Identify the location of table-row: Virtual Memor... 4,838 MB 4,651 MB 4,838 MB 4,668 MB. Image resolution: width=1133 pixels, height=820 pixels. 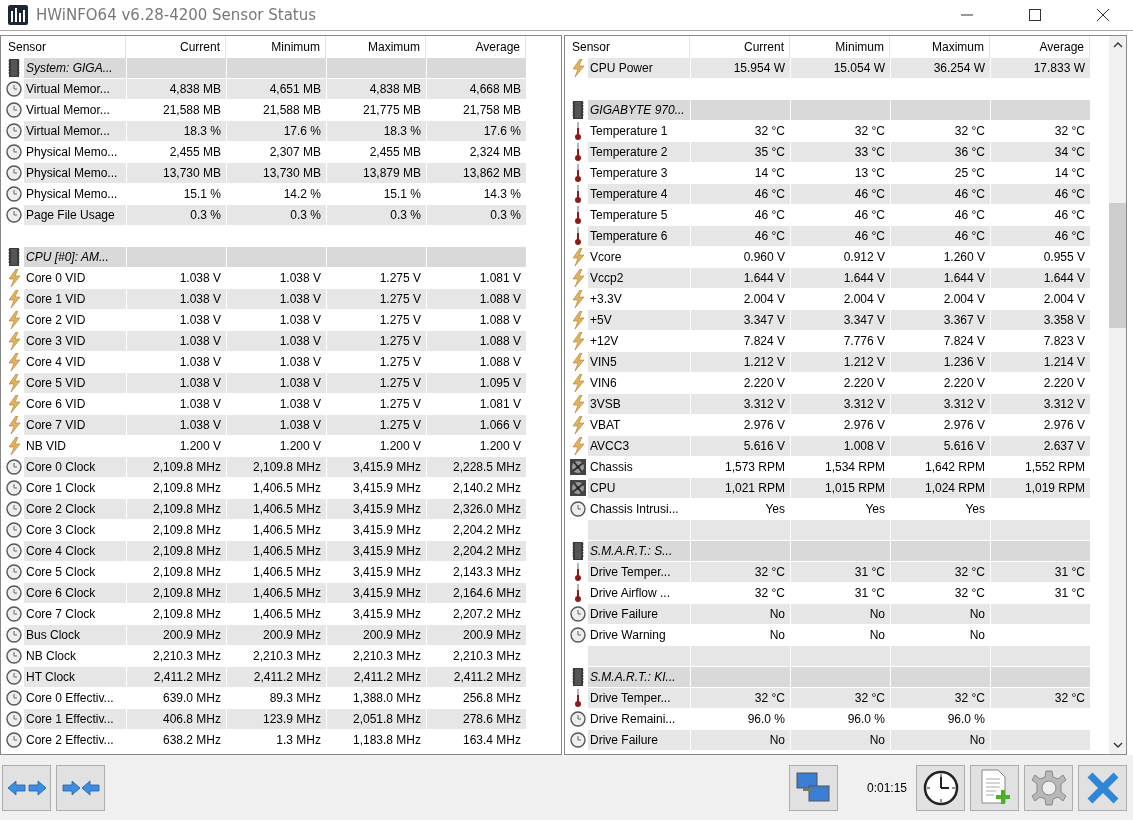
(275, 88).